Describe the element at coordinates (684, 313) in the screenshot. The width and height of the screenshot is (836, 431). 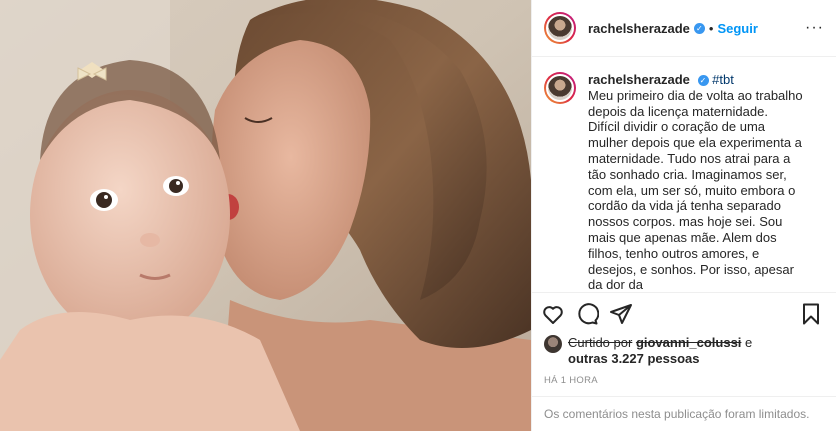
I see `action-bar` at that location.